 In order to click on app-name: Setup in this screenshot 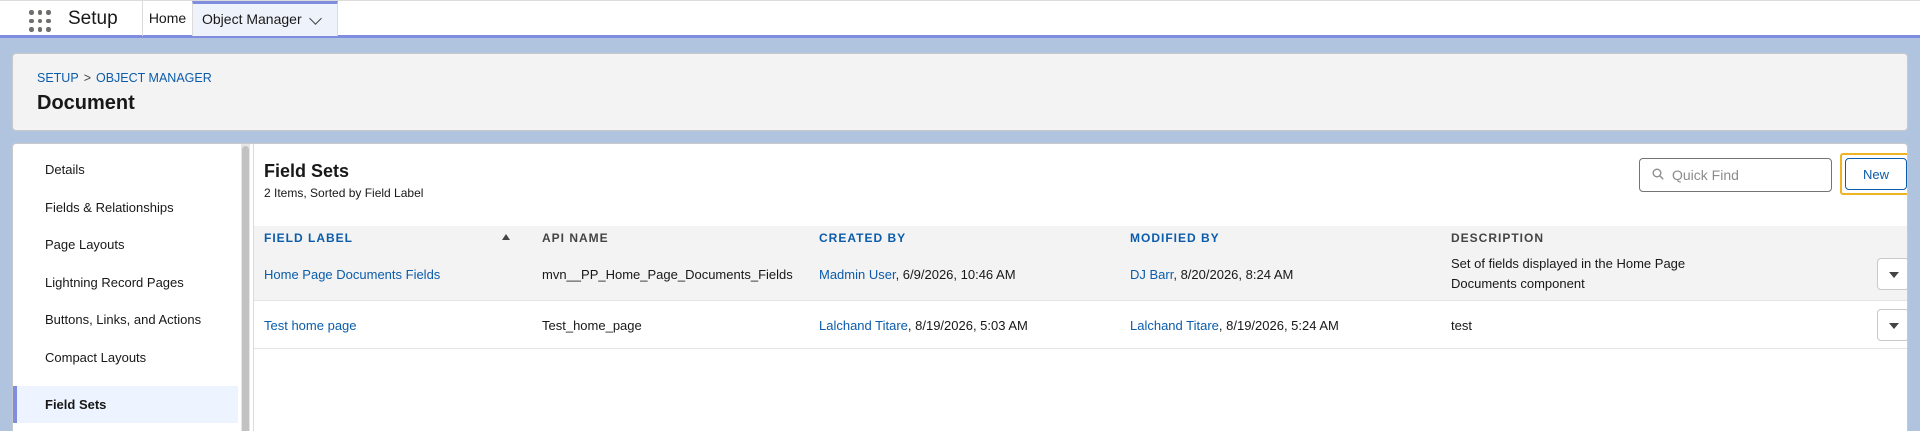, I will do `click(93, 18)`.